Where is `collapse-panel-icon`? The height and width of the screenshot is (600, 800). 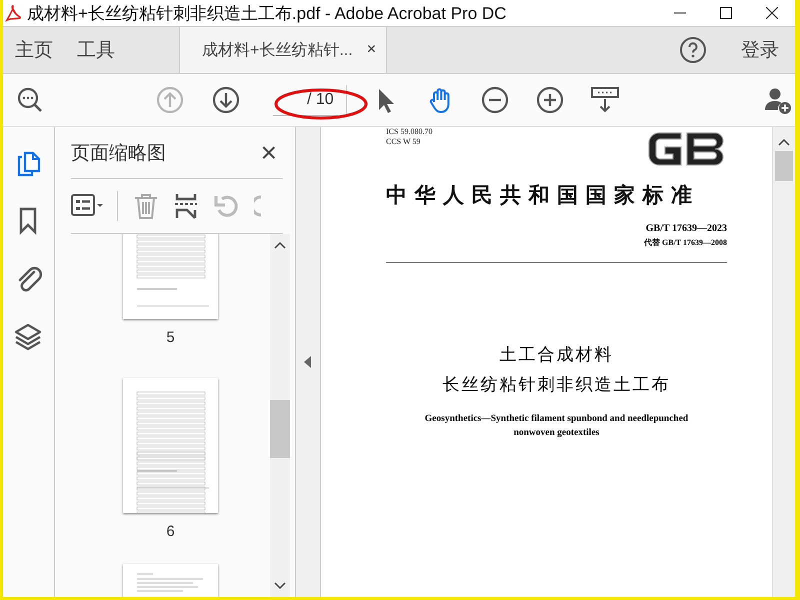 collapse-panel-icon is located at coordinates (308, 362).